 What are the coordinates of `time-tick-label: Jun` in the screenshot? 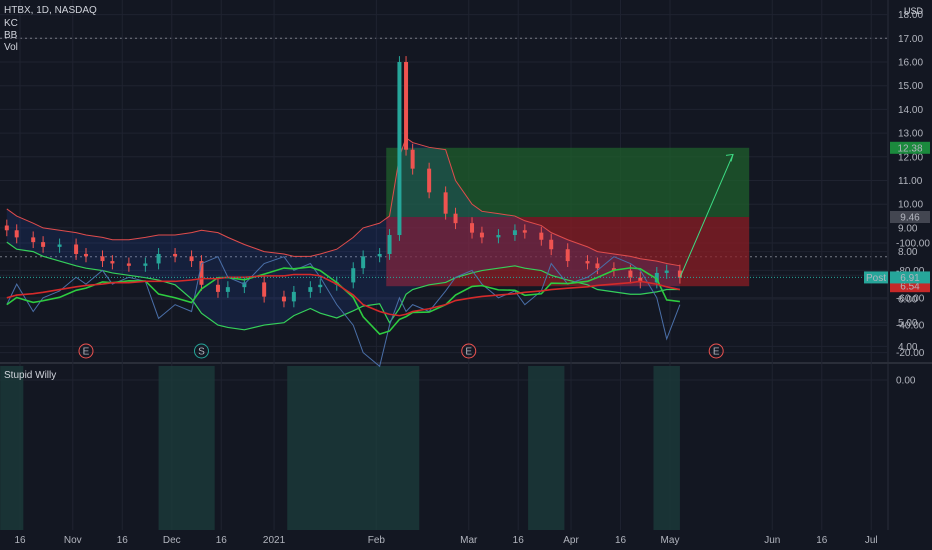 It's located at (772, 540).